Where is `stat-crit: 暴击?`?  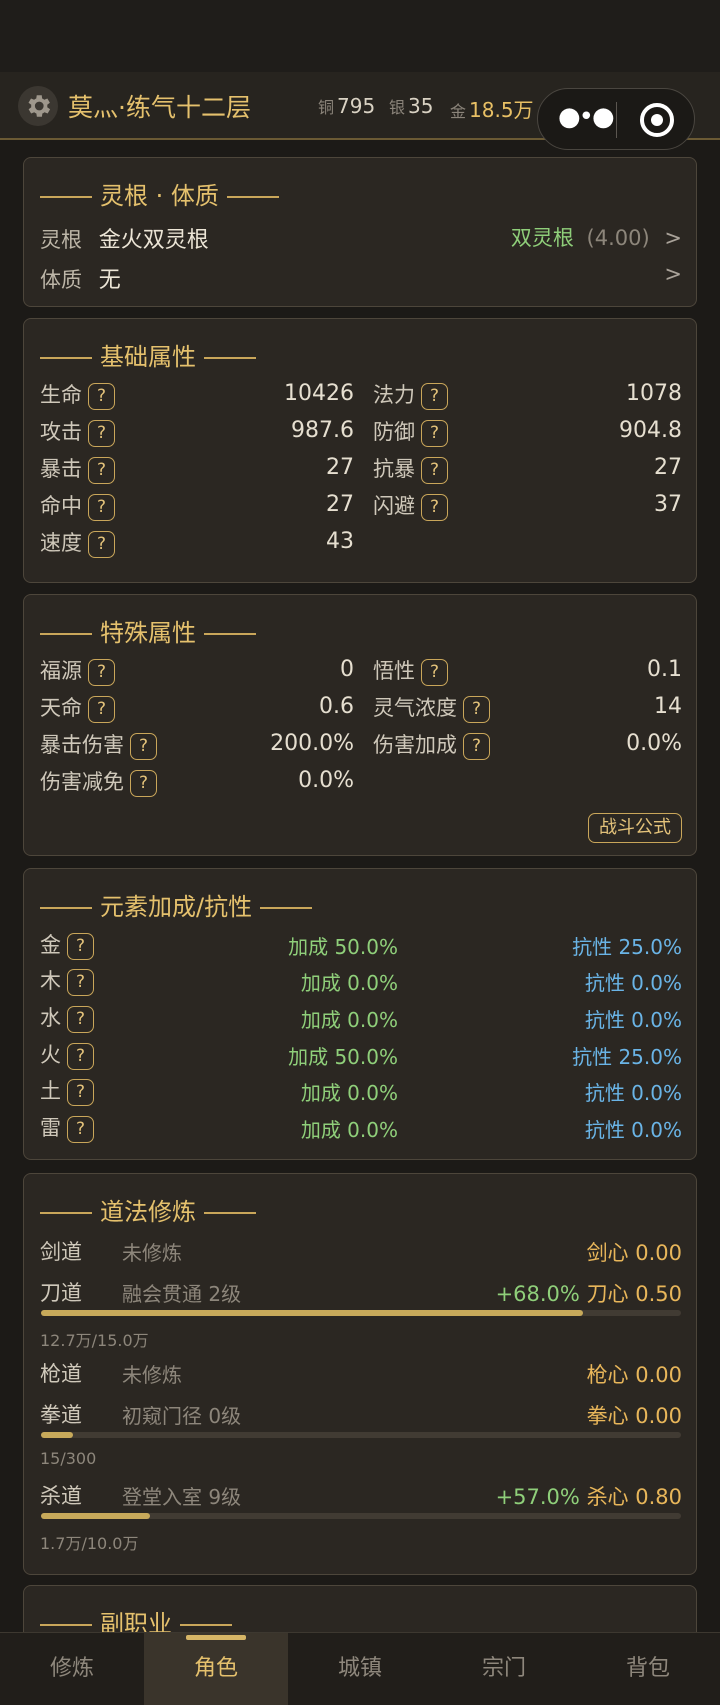
stat-crit: 暴击? is located at coordinates (77, 468).